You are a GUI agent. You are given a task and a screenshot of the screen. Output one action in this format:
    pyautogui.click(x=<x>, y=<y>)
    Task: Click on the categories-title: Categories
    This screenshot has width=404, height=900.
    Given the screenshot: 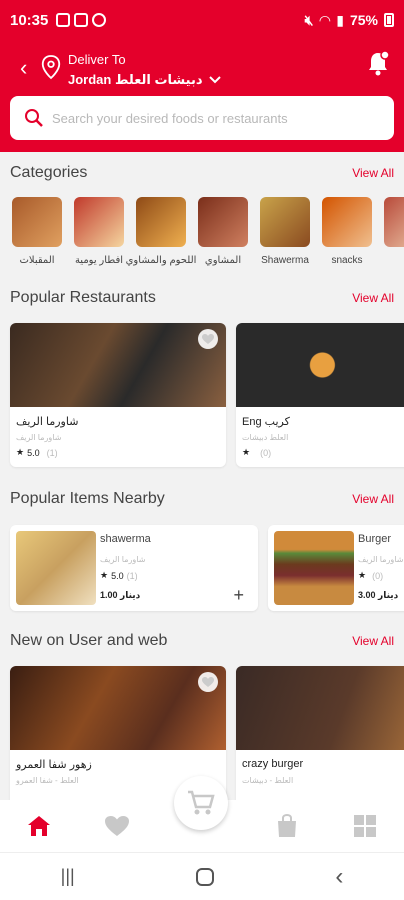 What is the action you would take?
    pyautogui.click(x=49, y=172)
    